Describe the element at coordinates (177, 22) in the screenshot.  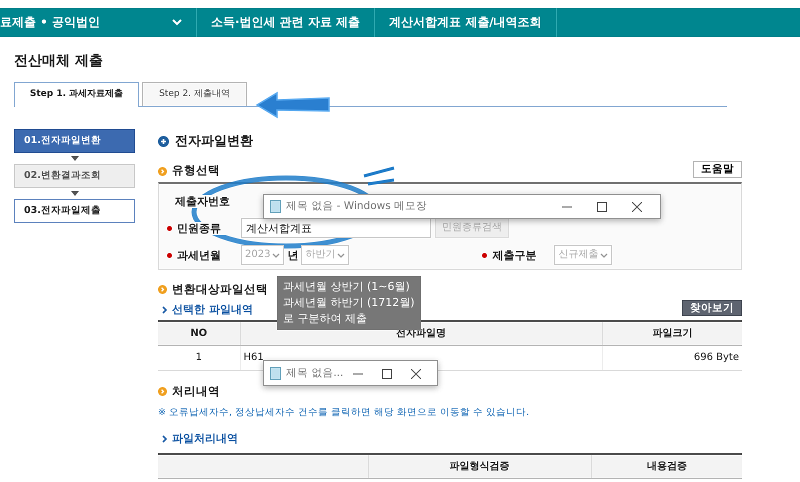
I see `chevron-down-icon` at that location.